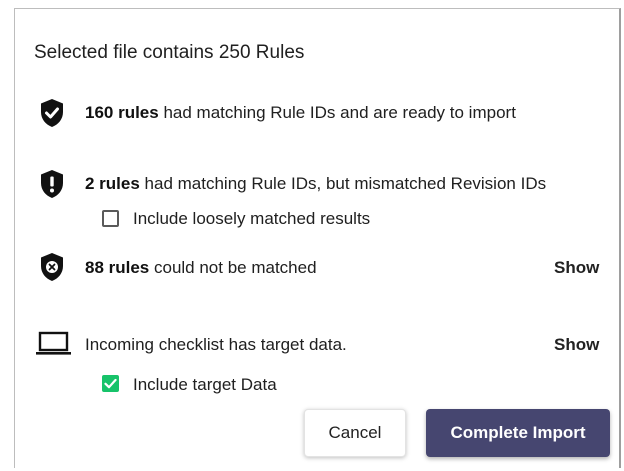 The image size is (624, 471). Describe the element at coordinates (205, 385) in the screenshot. I see `include-target-label: Include target Data` at that location.